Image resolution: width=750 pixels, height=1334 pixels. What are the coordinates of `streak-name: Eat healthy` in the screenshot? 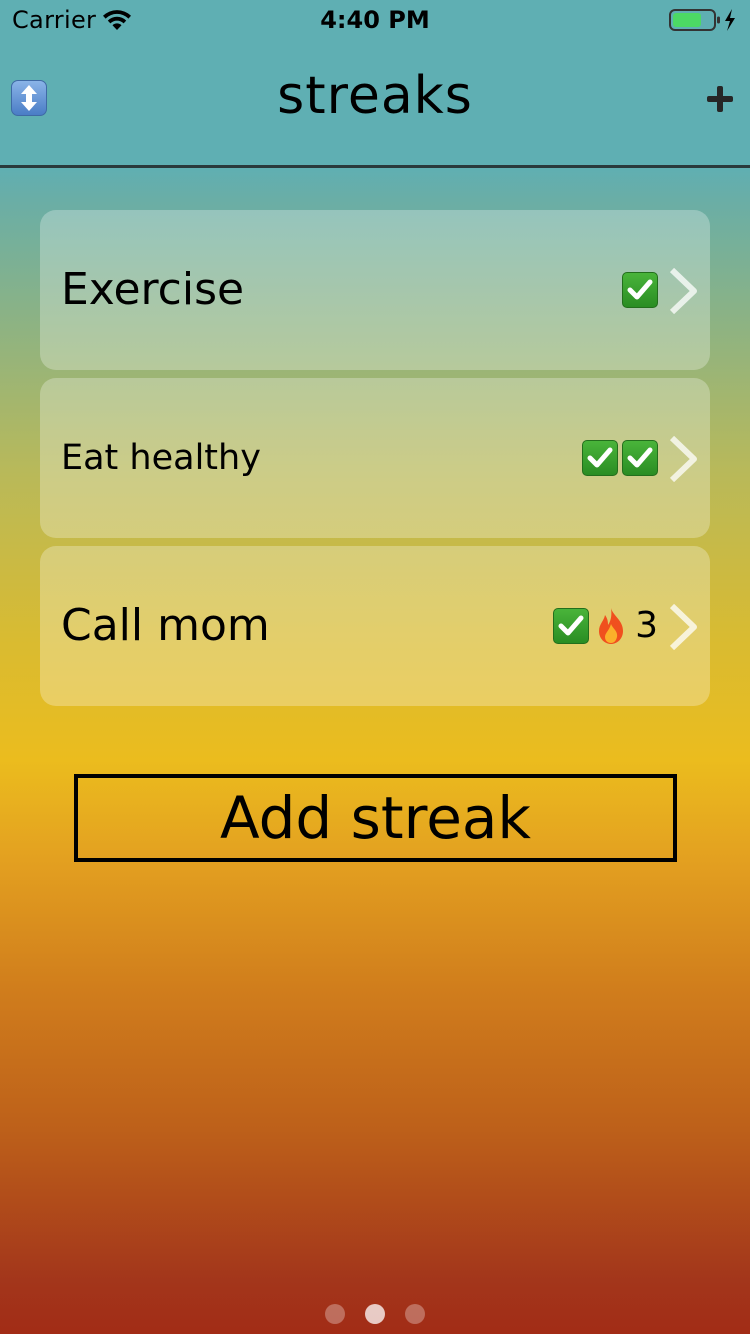 It's located at (161, 458).